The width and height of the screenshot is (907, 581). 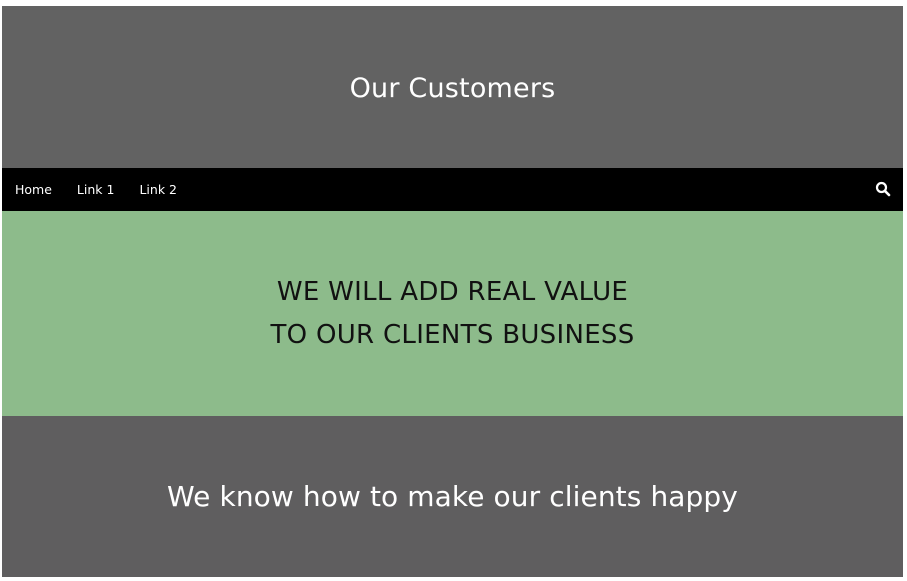 I want to click on search-icon, so click(x=883, y=189).